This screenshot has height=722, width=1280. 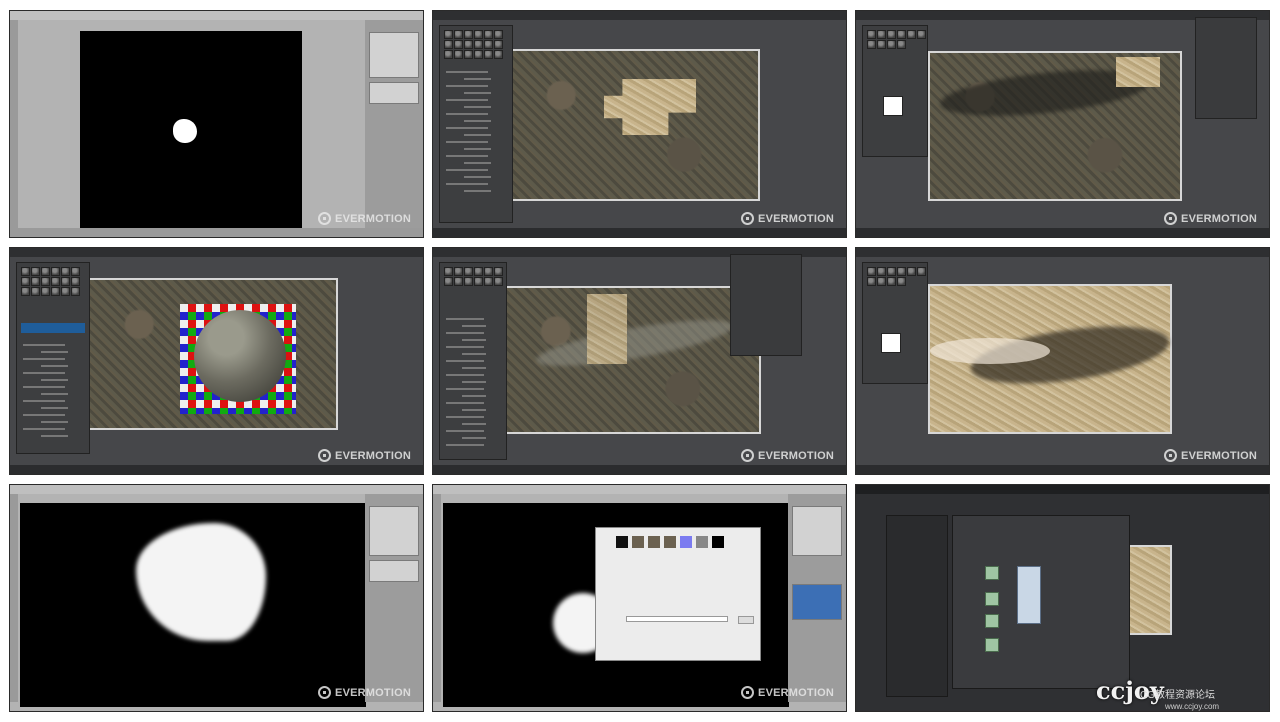 I want to click on ccjoy-subtitle: CG教程资源论坛, so click(x=1177, y=695).